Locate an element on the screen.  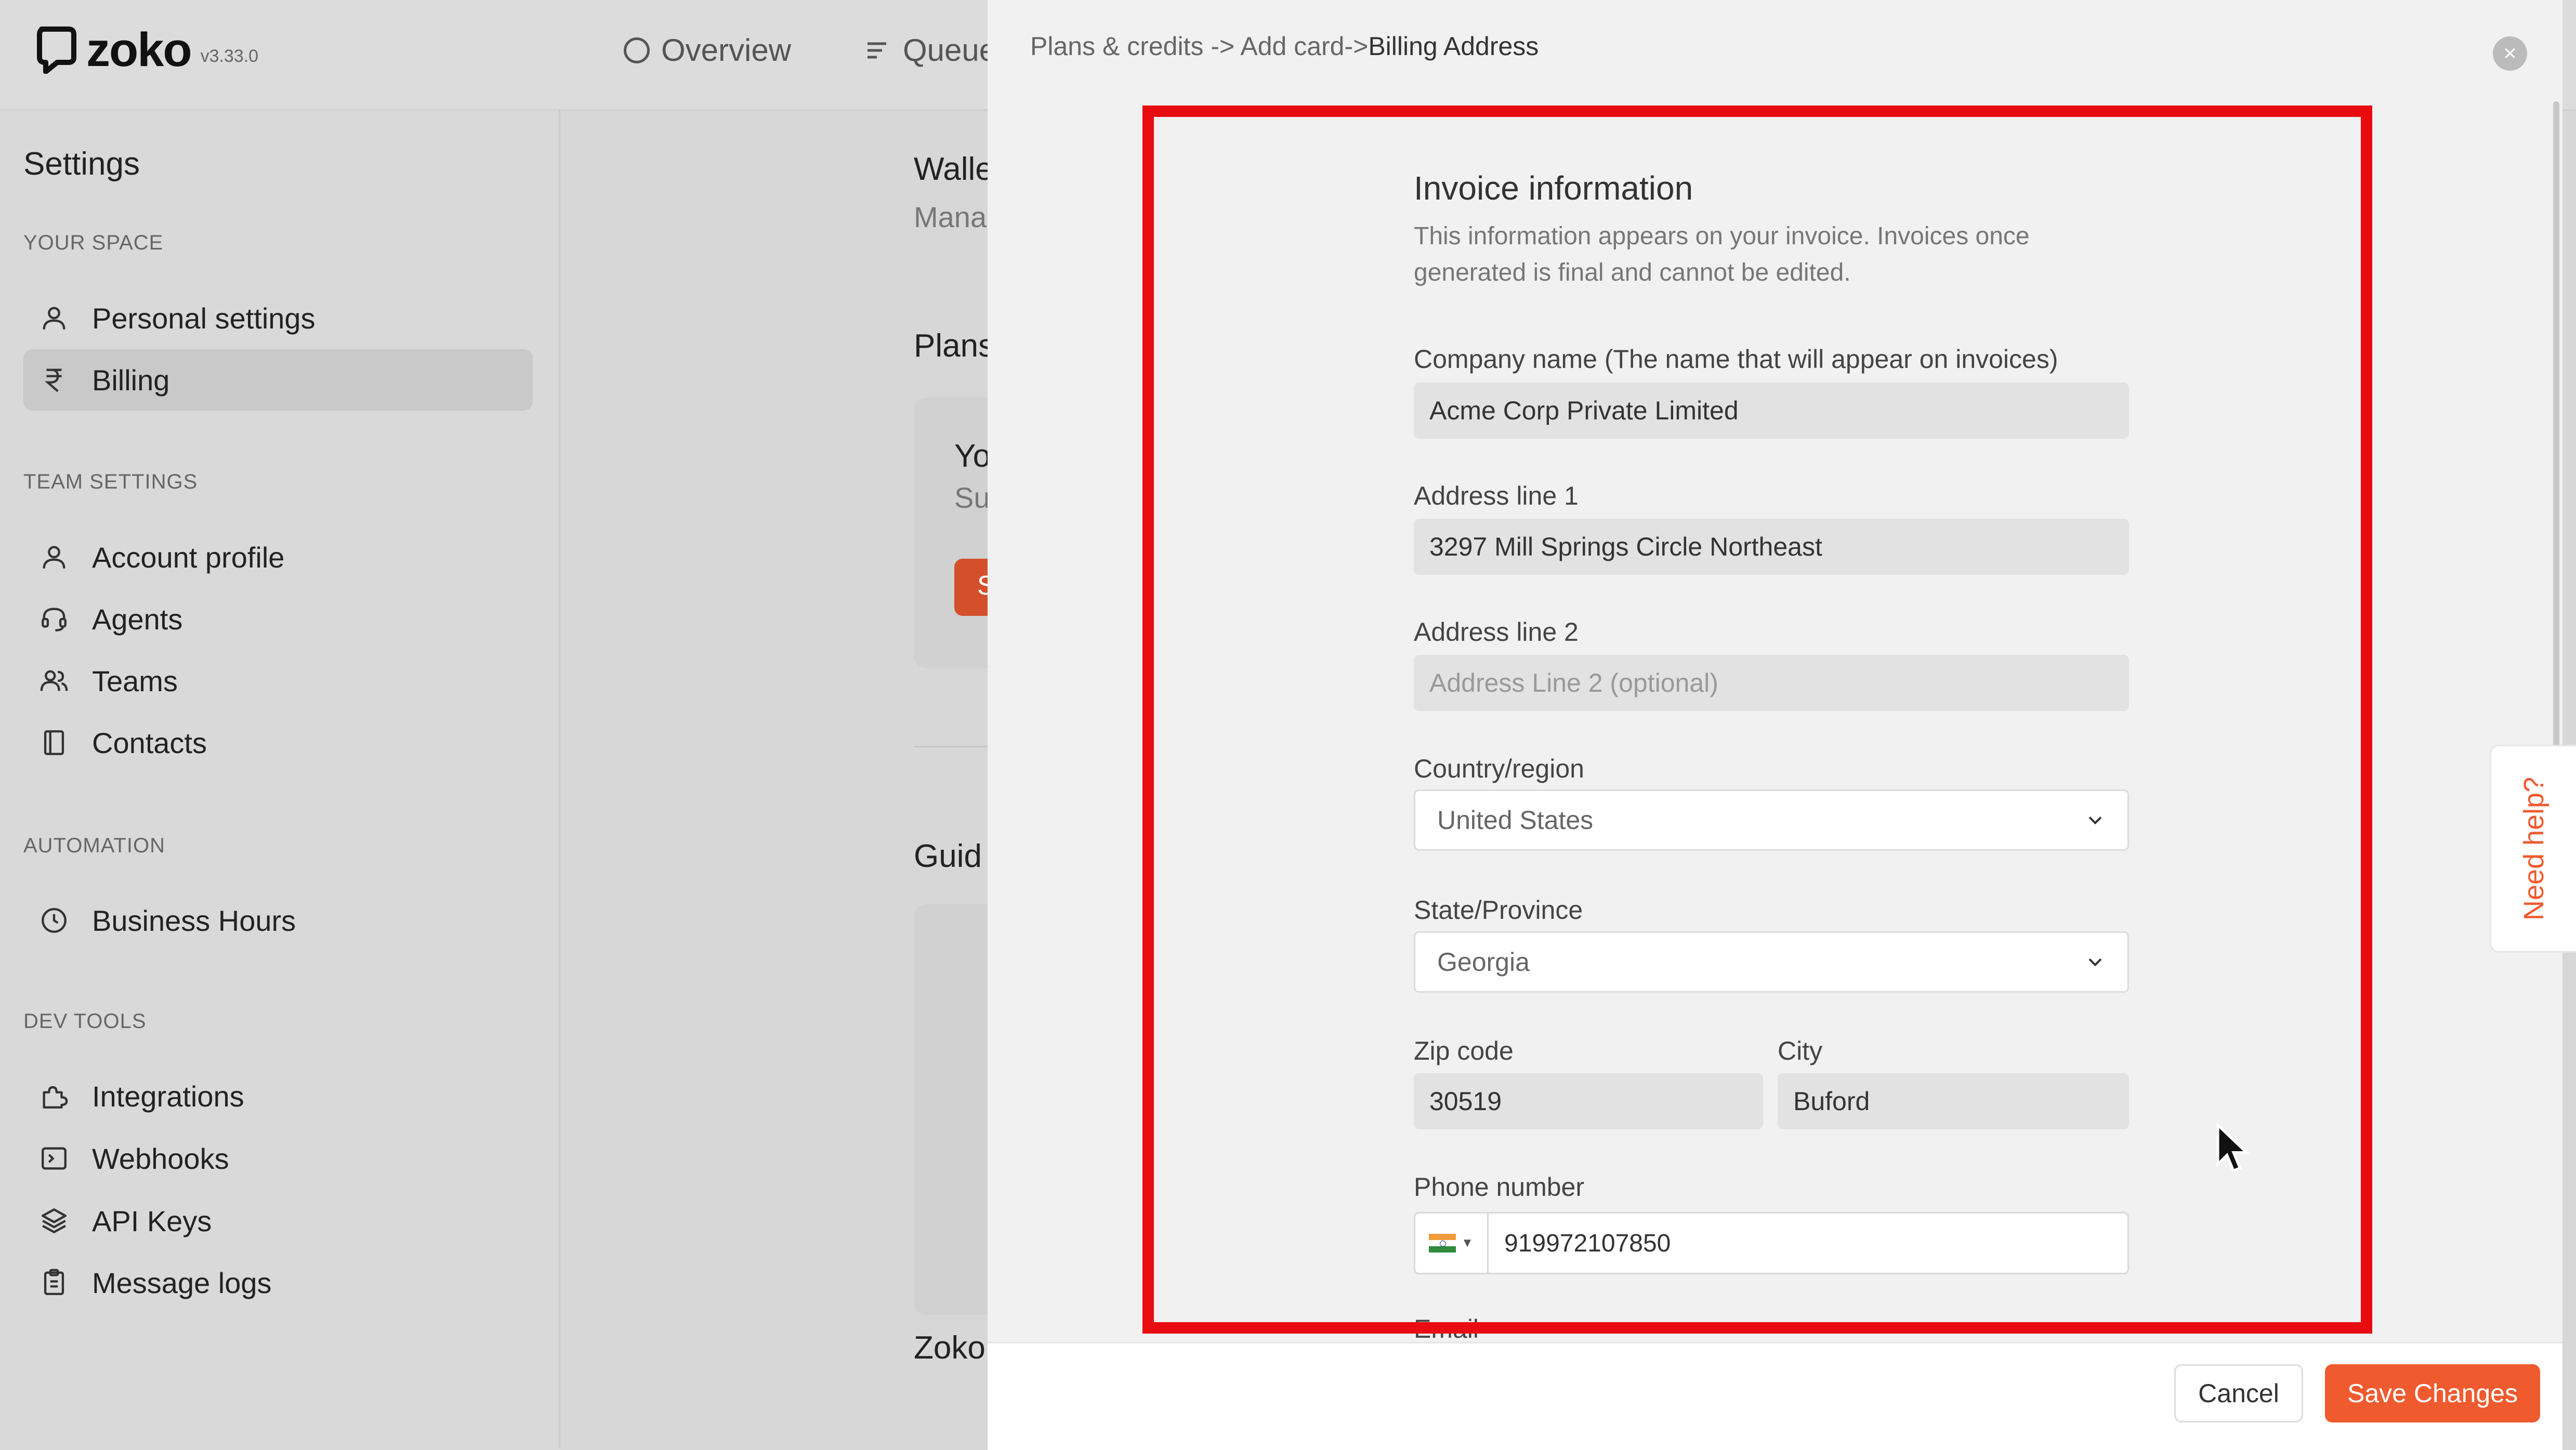
breadcrumb-path: Plans & credits -> Add card-> is located at coordinates (1199, 47).